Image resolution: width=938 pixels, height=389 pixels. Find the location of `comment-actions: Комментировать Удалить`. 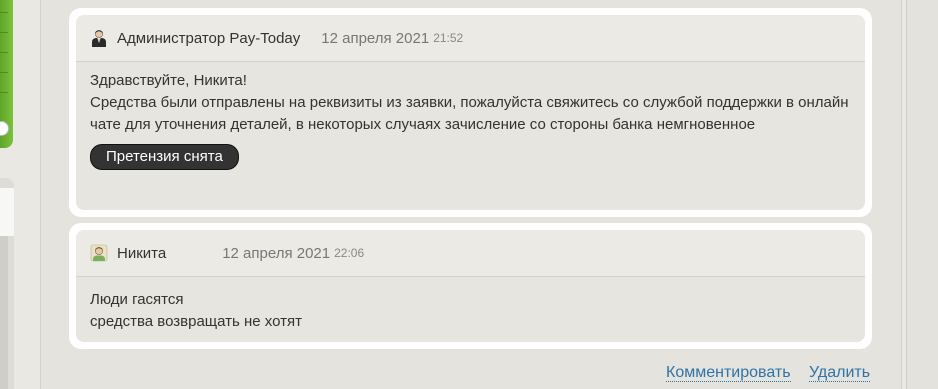

comment-actions: Комментировать Удалить is located at coordinates (768, 373).